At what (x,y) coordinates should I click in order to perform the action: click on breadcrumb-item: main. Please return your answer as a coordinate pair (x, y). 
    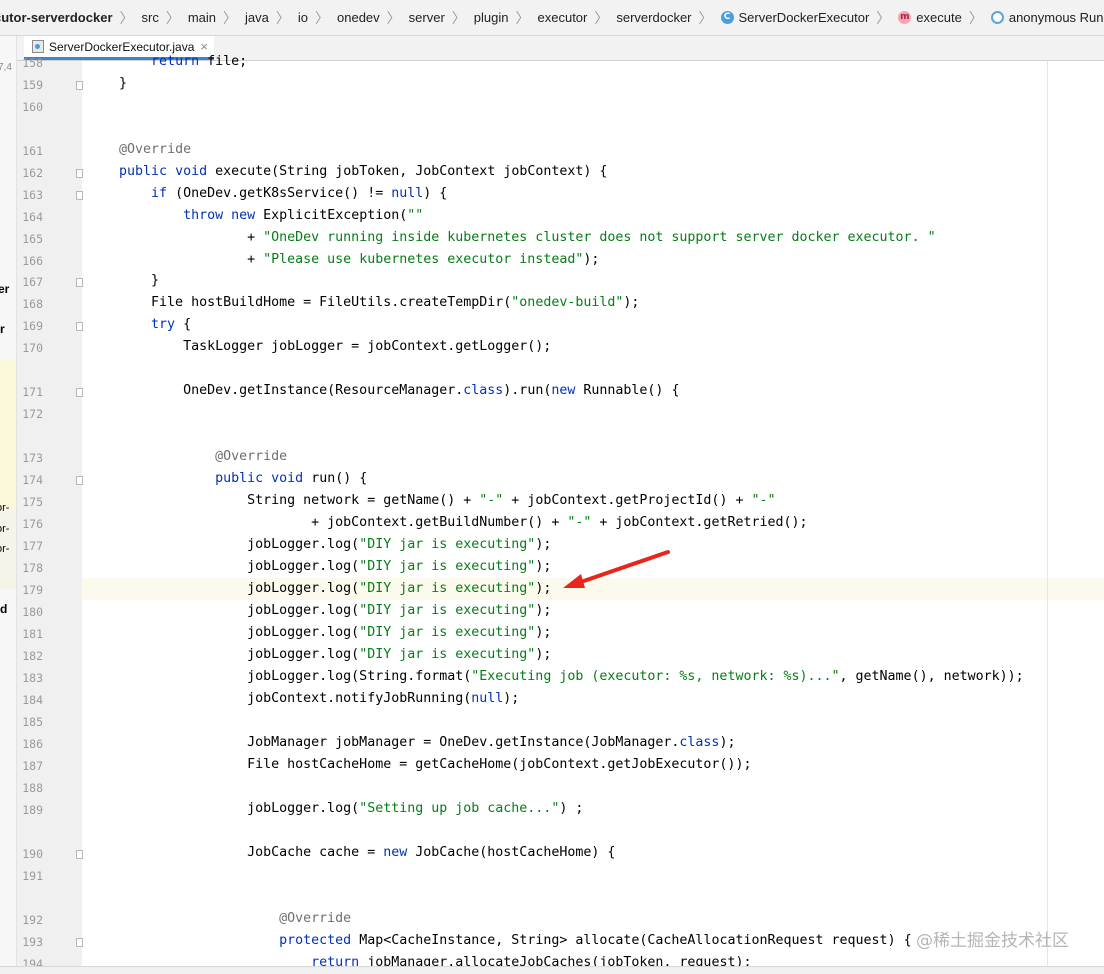
    Looking at the image, I should click on (202, 17).